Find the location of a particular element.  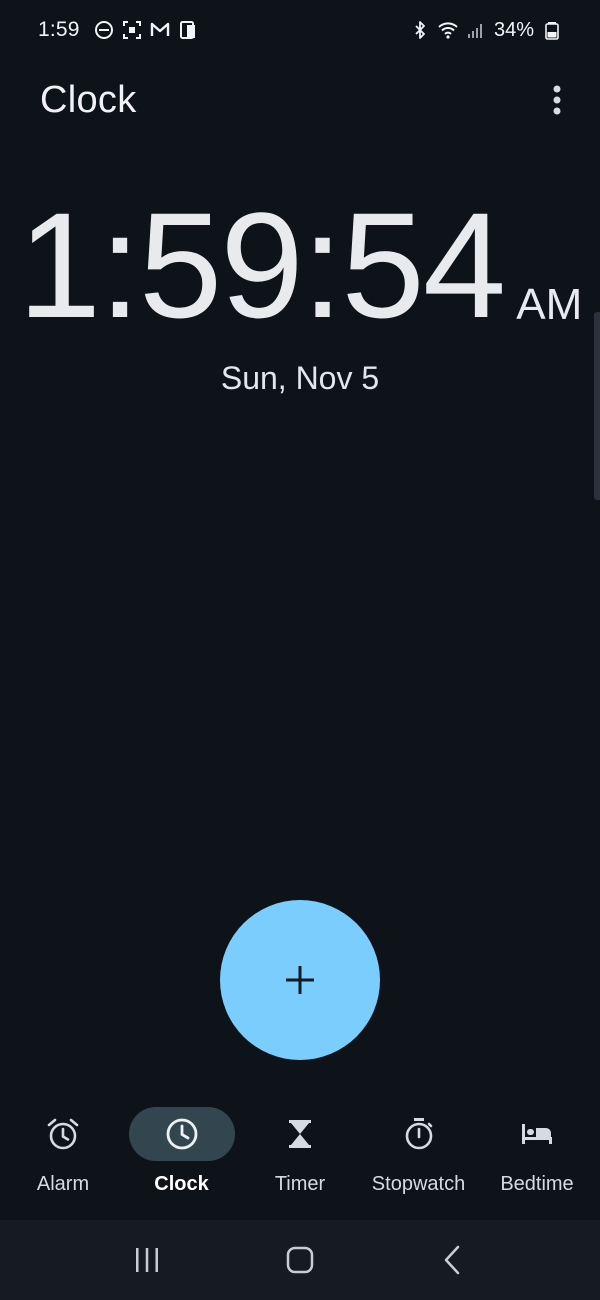

gmail-icon is located at coordinates (160, 30).